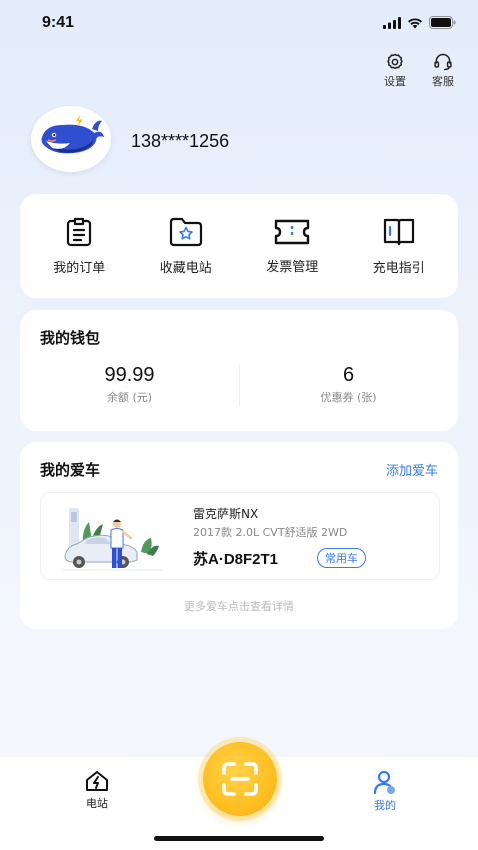 The width and height of the screenshot is (478, 850). What do you see at coordinates (398, 232) in the screenshot?
I see `guide-icon` at bounding box center [398, 232].